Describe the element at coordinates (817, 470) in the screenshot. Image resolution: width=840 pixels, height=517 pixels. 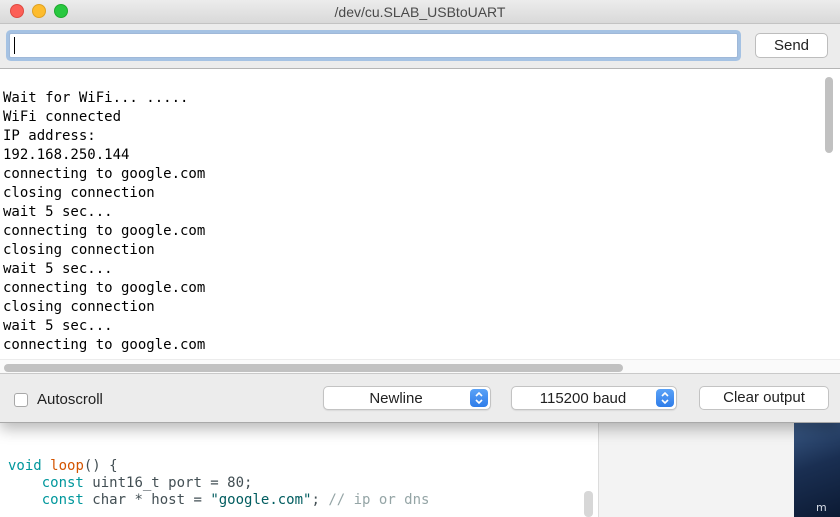
I see `background-thumbnail: m` at that location.